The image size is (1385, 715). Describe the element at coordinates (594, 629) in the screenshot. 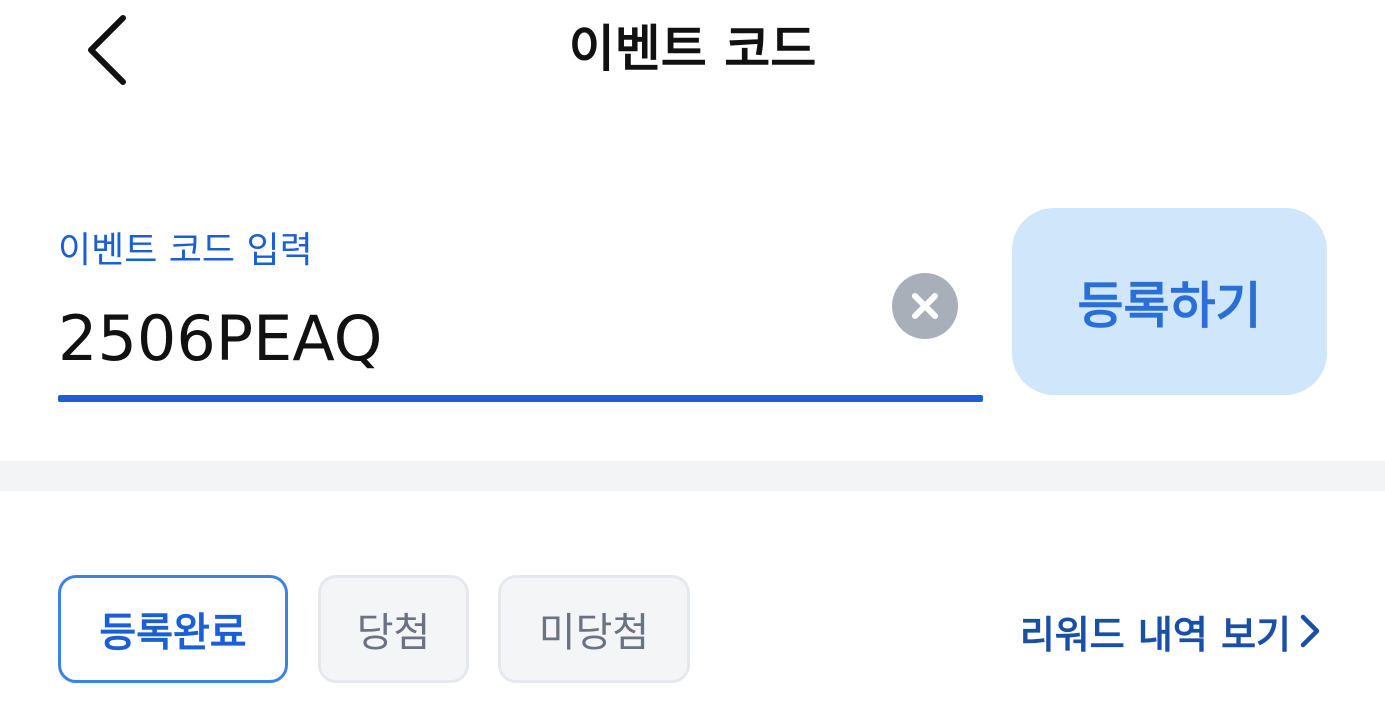

I see `filter-chip-not-won: 미당첨` at that location.